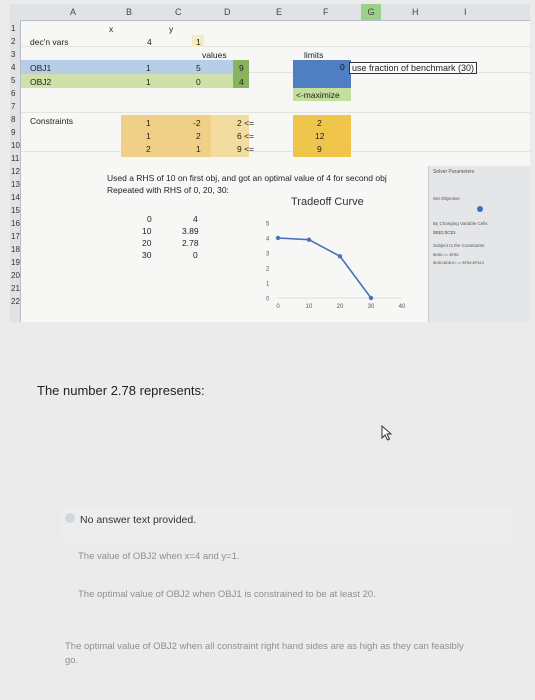 The image size is (535, 700). Describe the element at coordinates (371, 307) in the screenshot. I see `x-tick-label: 30` at that location.